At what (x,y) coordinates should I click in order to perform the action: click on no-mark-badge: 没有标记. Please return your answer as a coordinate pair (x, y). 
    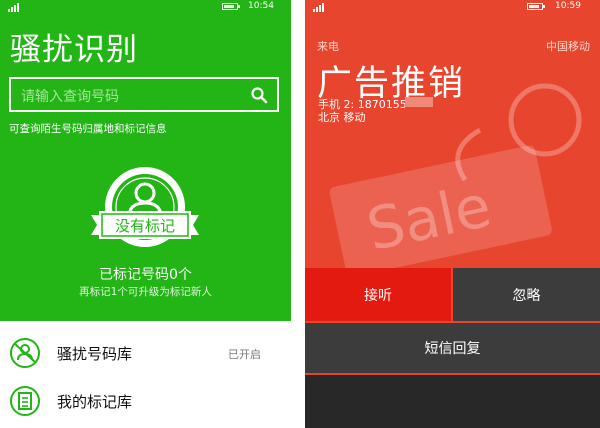
    Looking at the image, I should click on (145, 207).